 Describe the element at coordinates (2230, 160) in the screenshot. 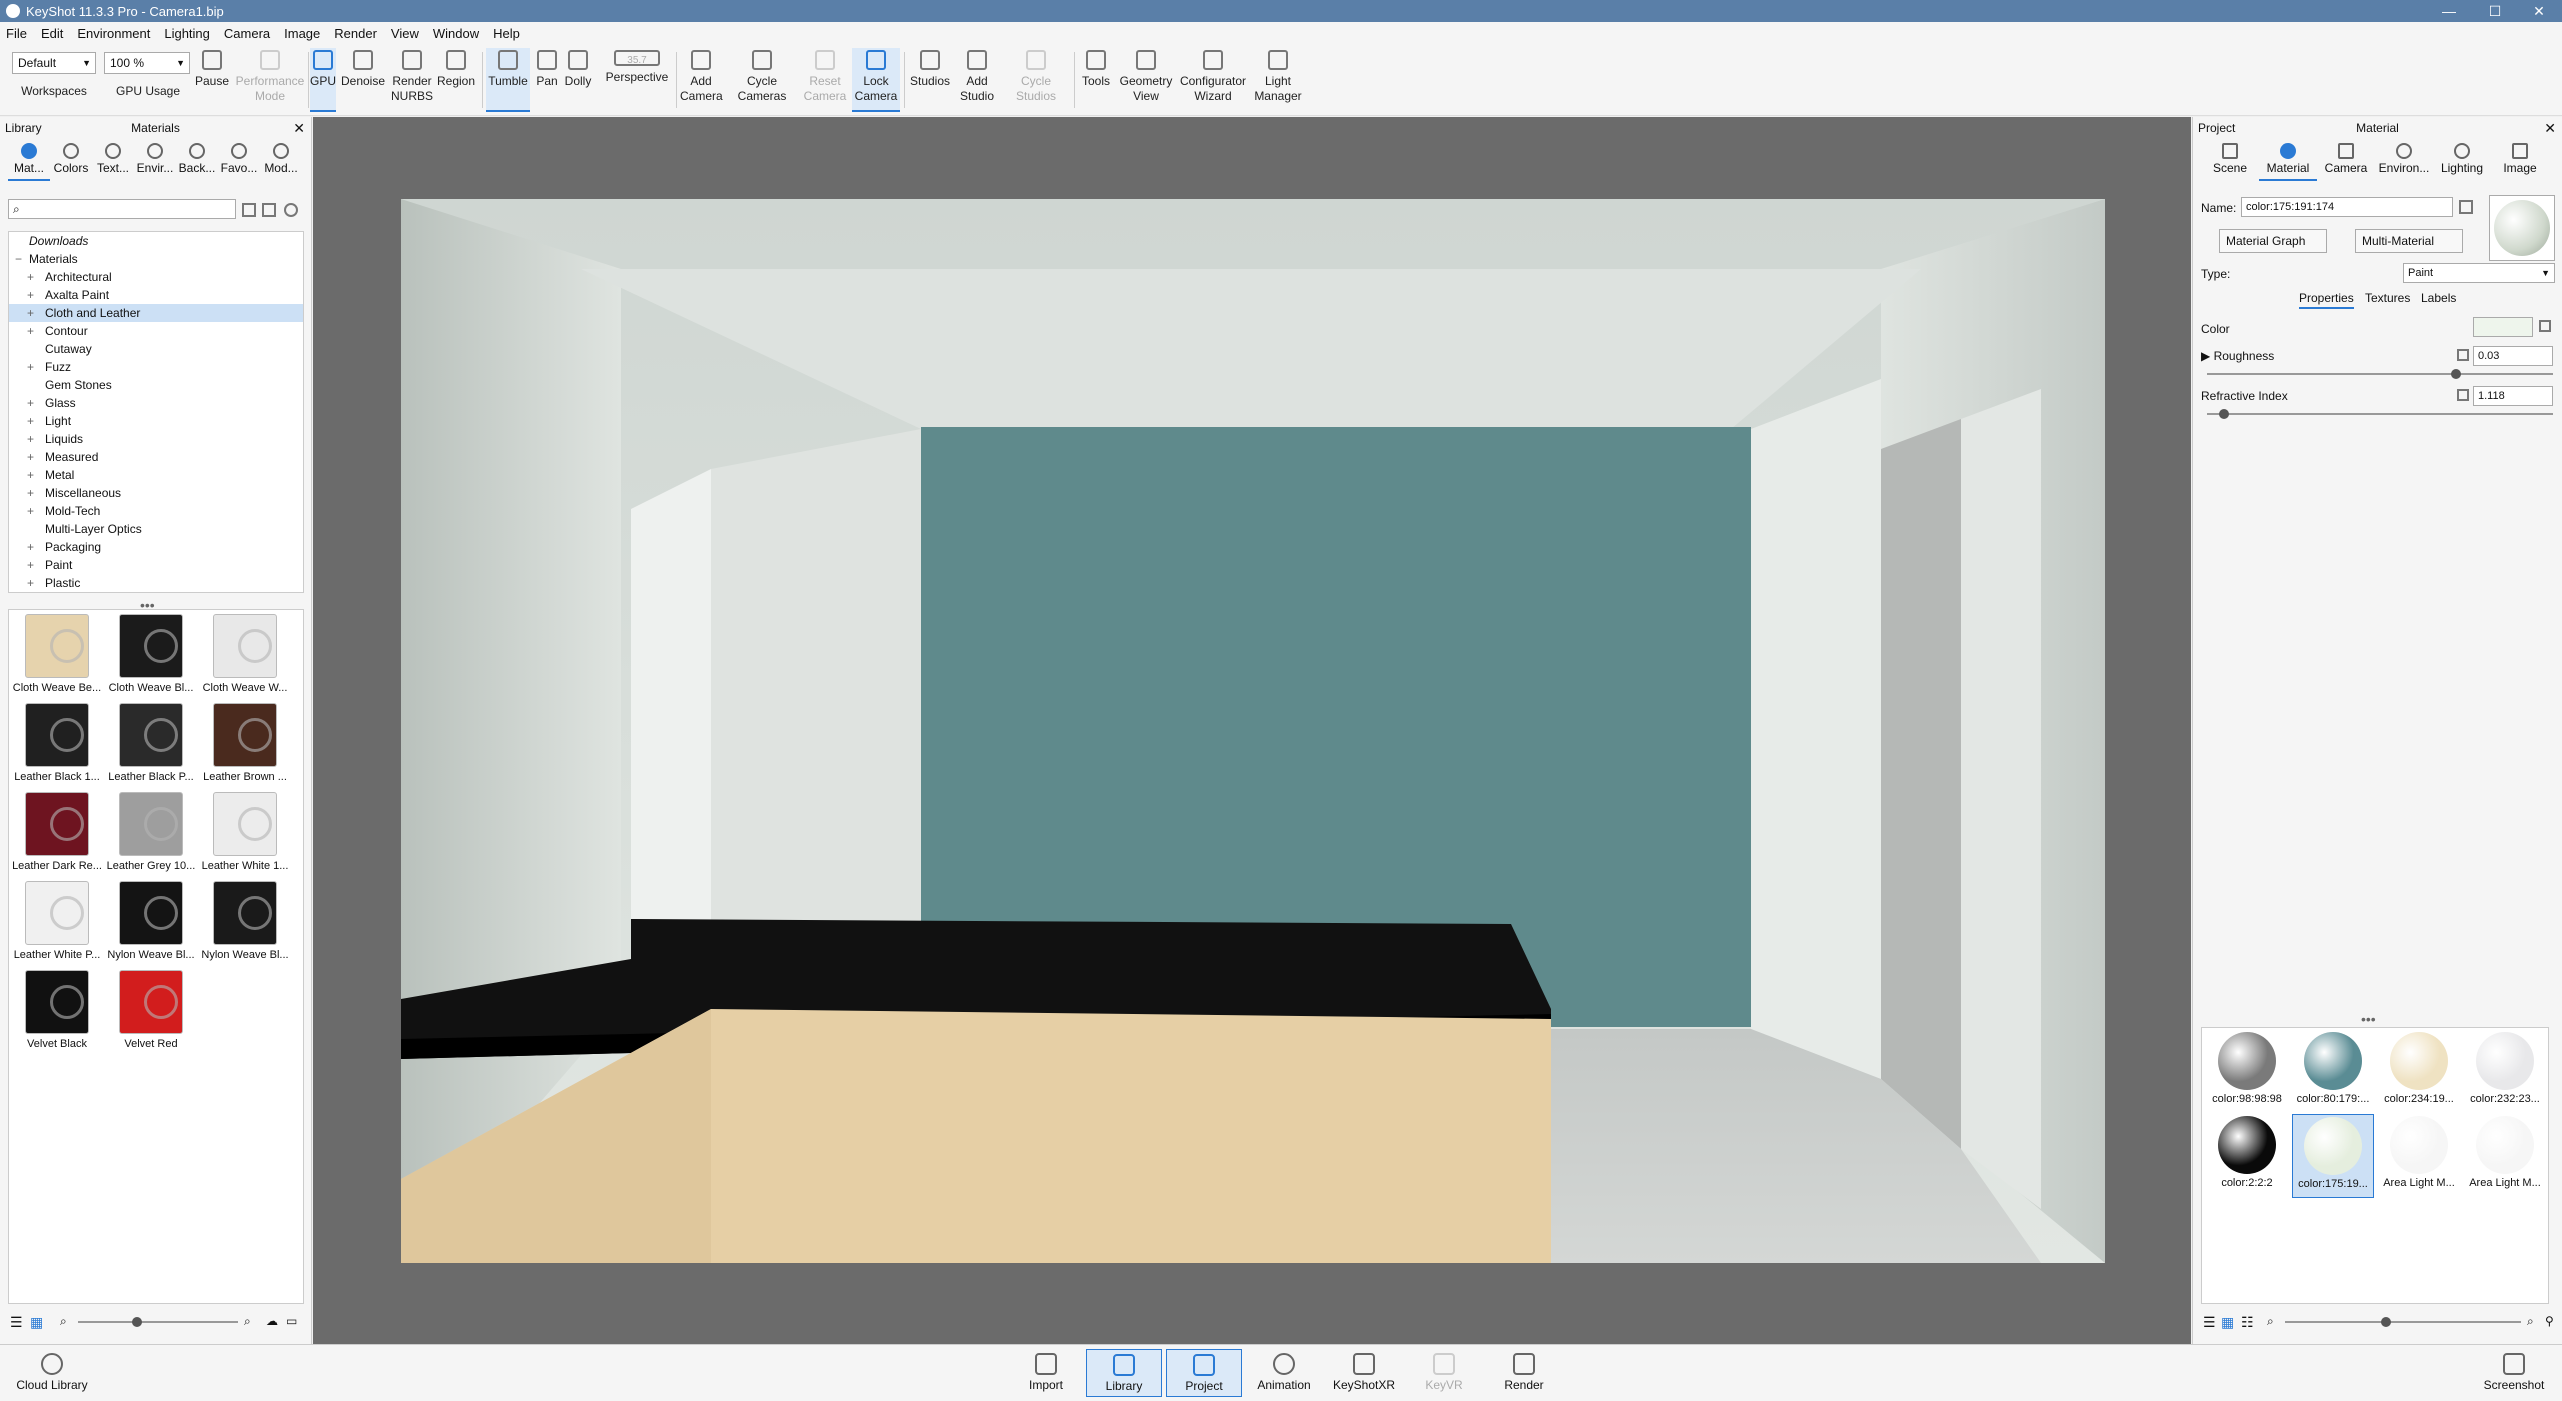

I see `tab-scene: Scene` at that location.